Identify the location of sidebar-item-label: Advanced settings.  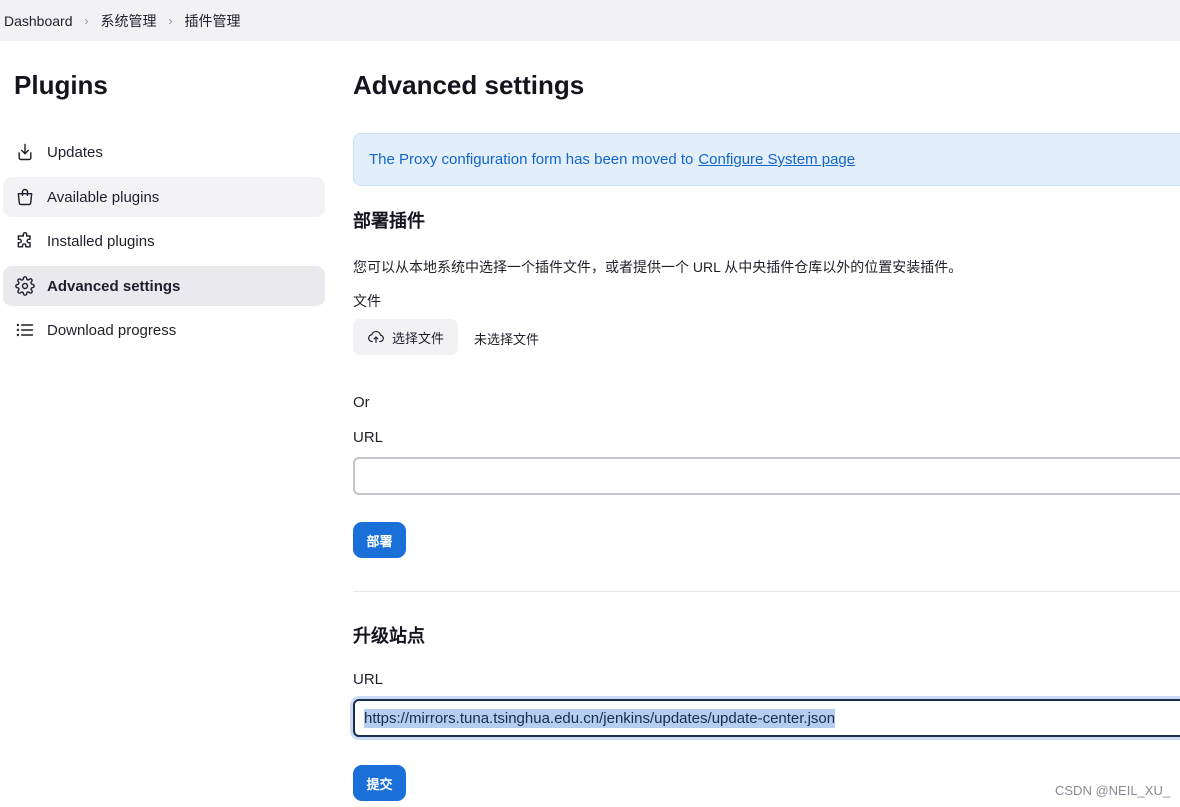
(114, 286).